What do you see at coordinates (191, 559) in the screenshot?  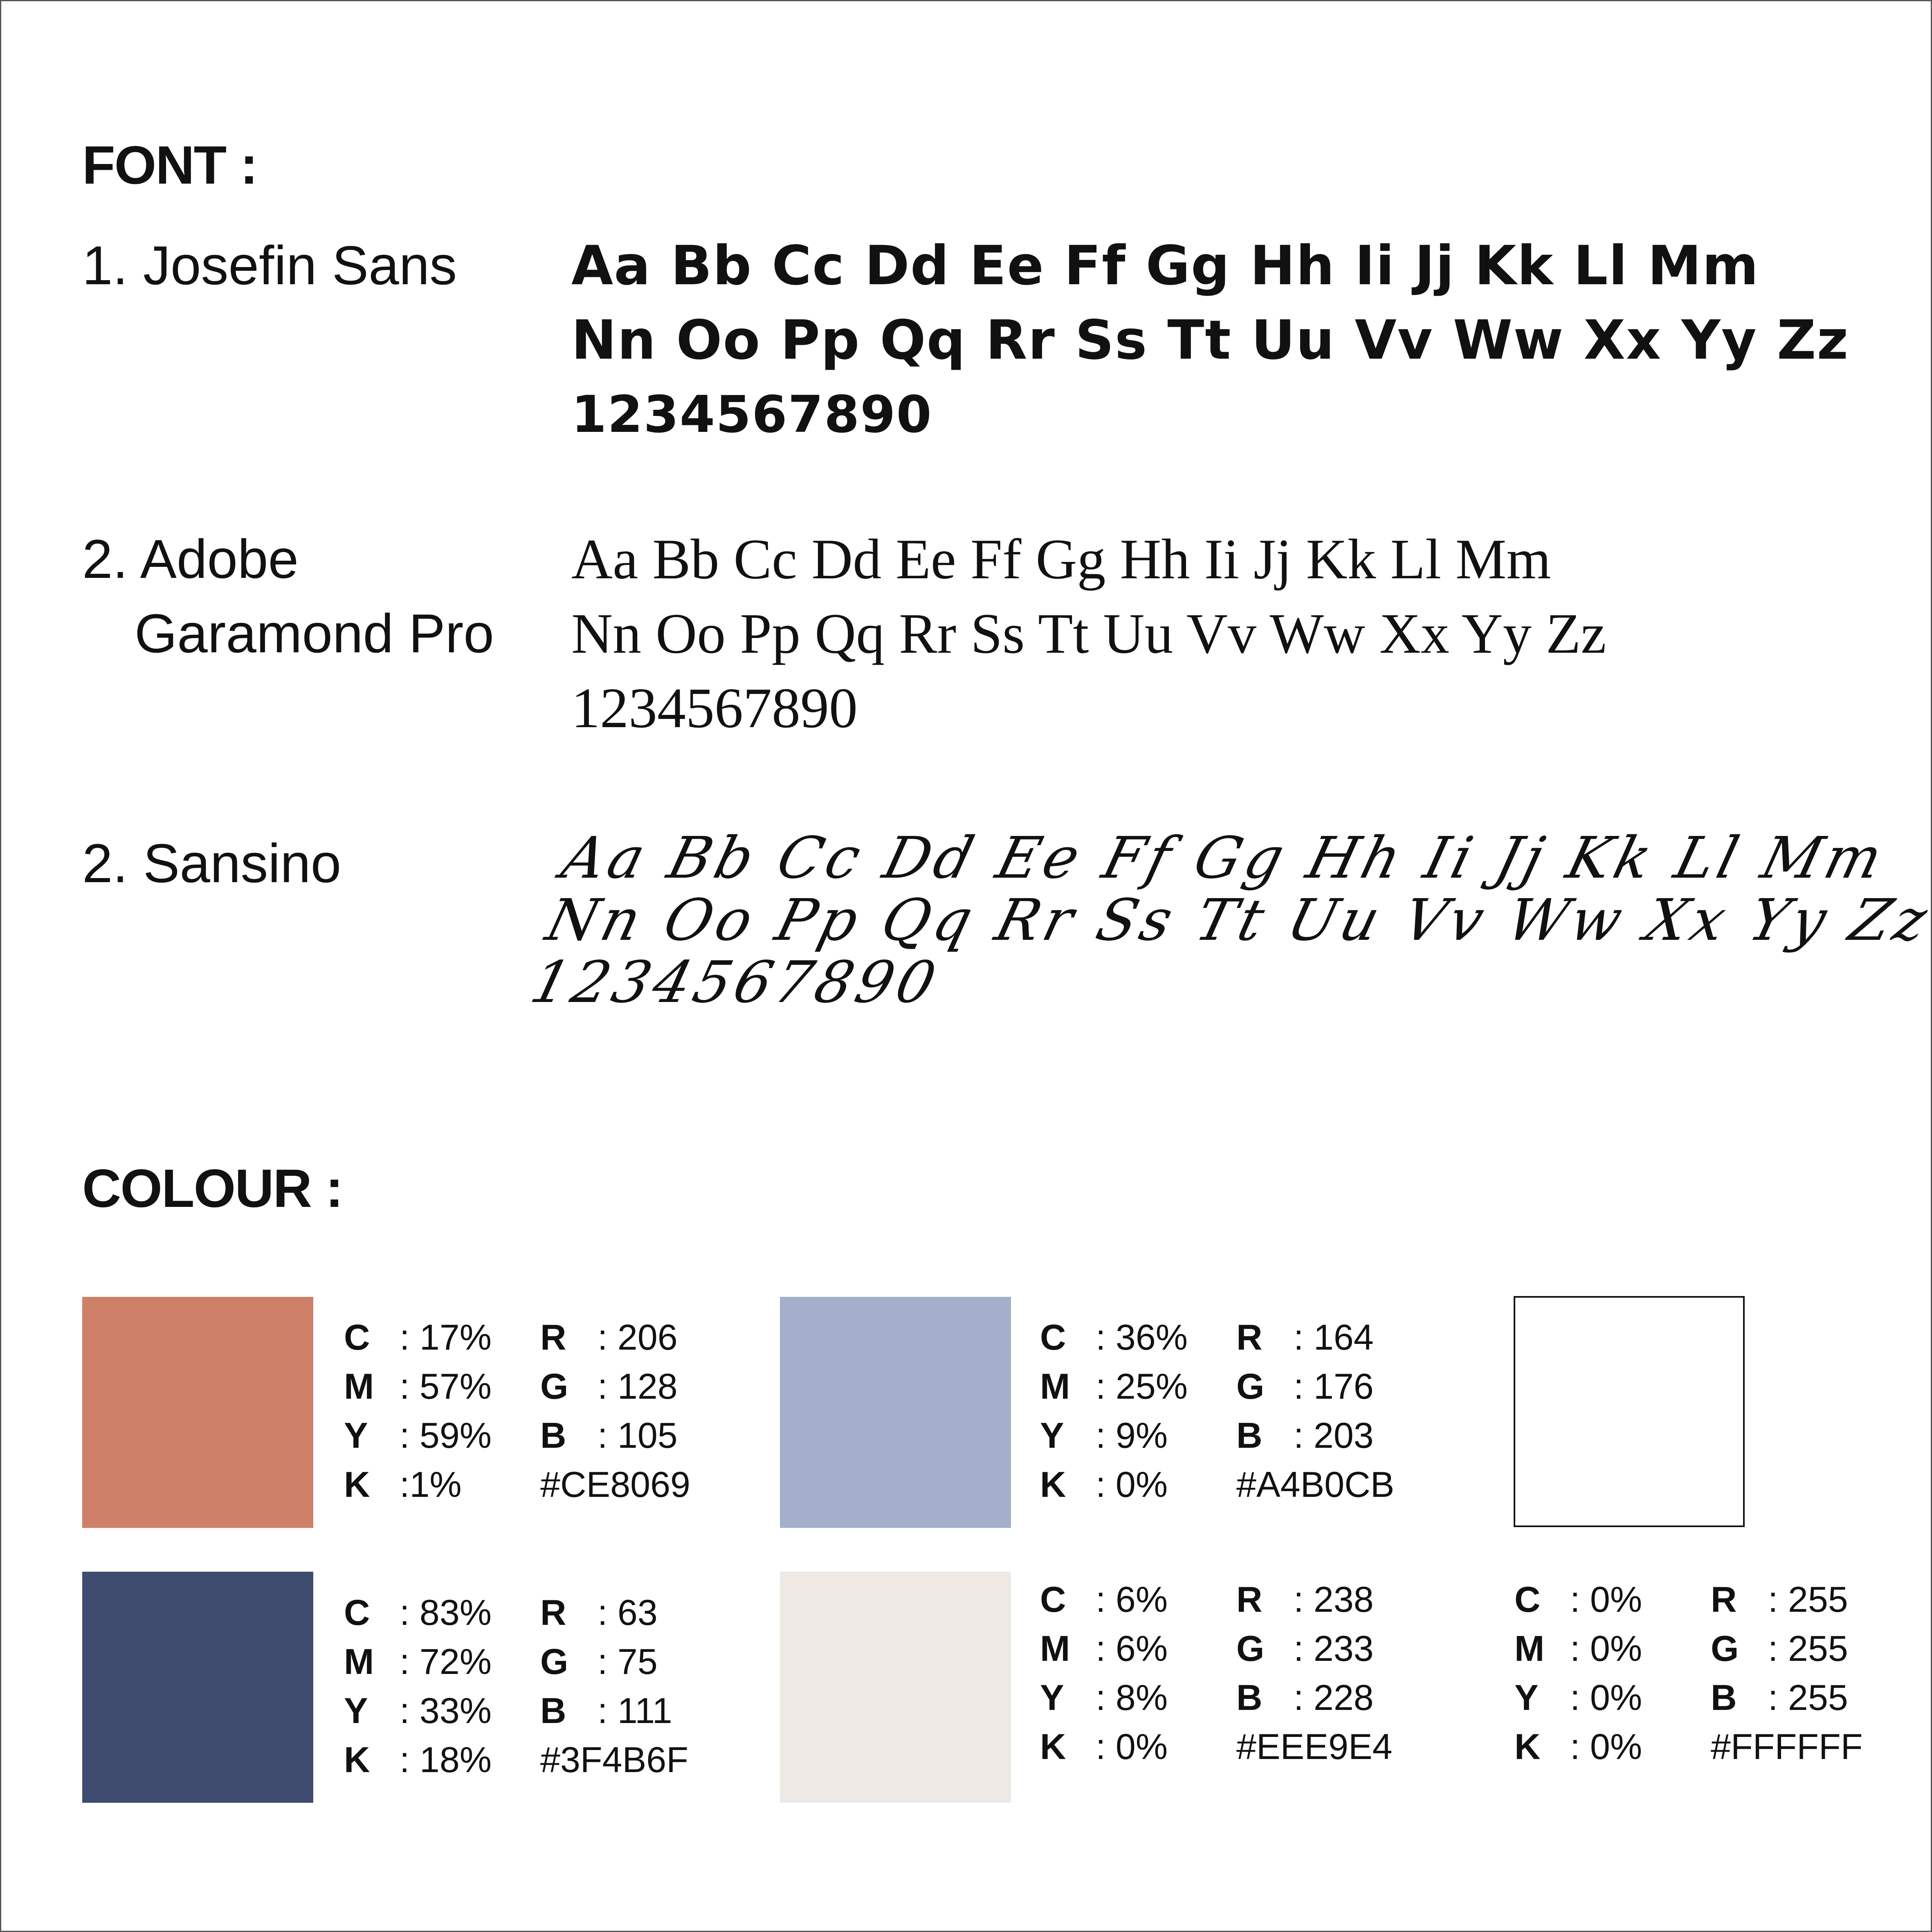 I see `font-label-line1: 2. Adobe` at bounding box center [191, 559].